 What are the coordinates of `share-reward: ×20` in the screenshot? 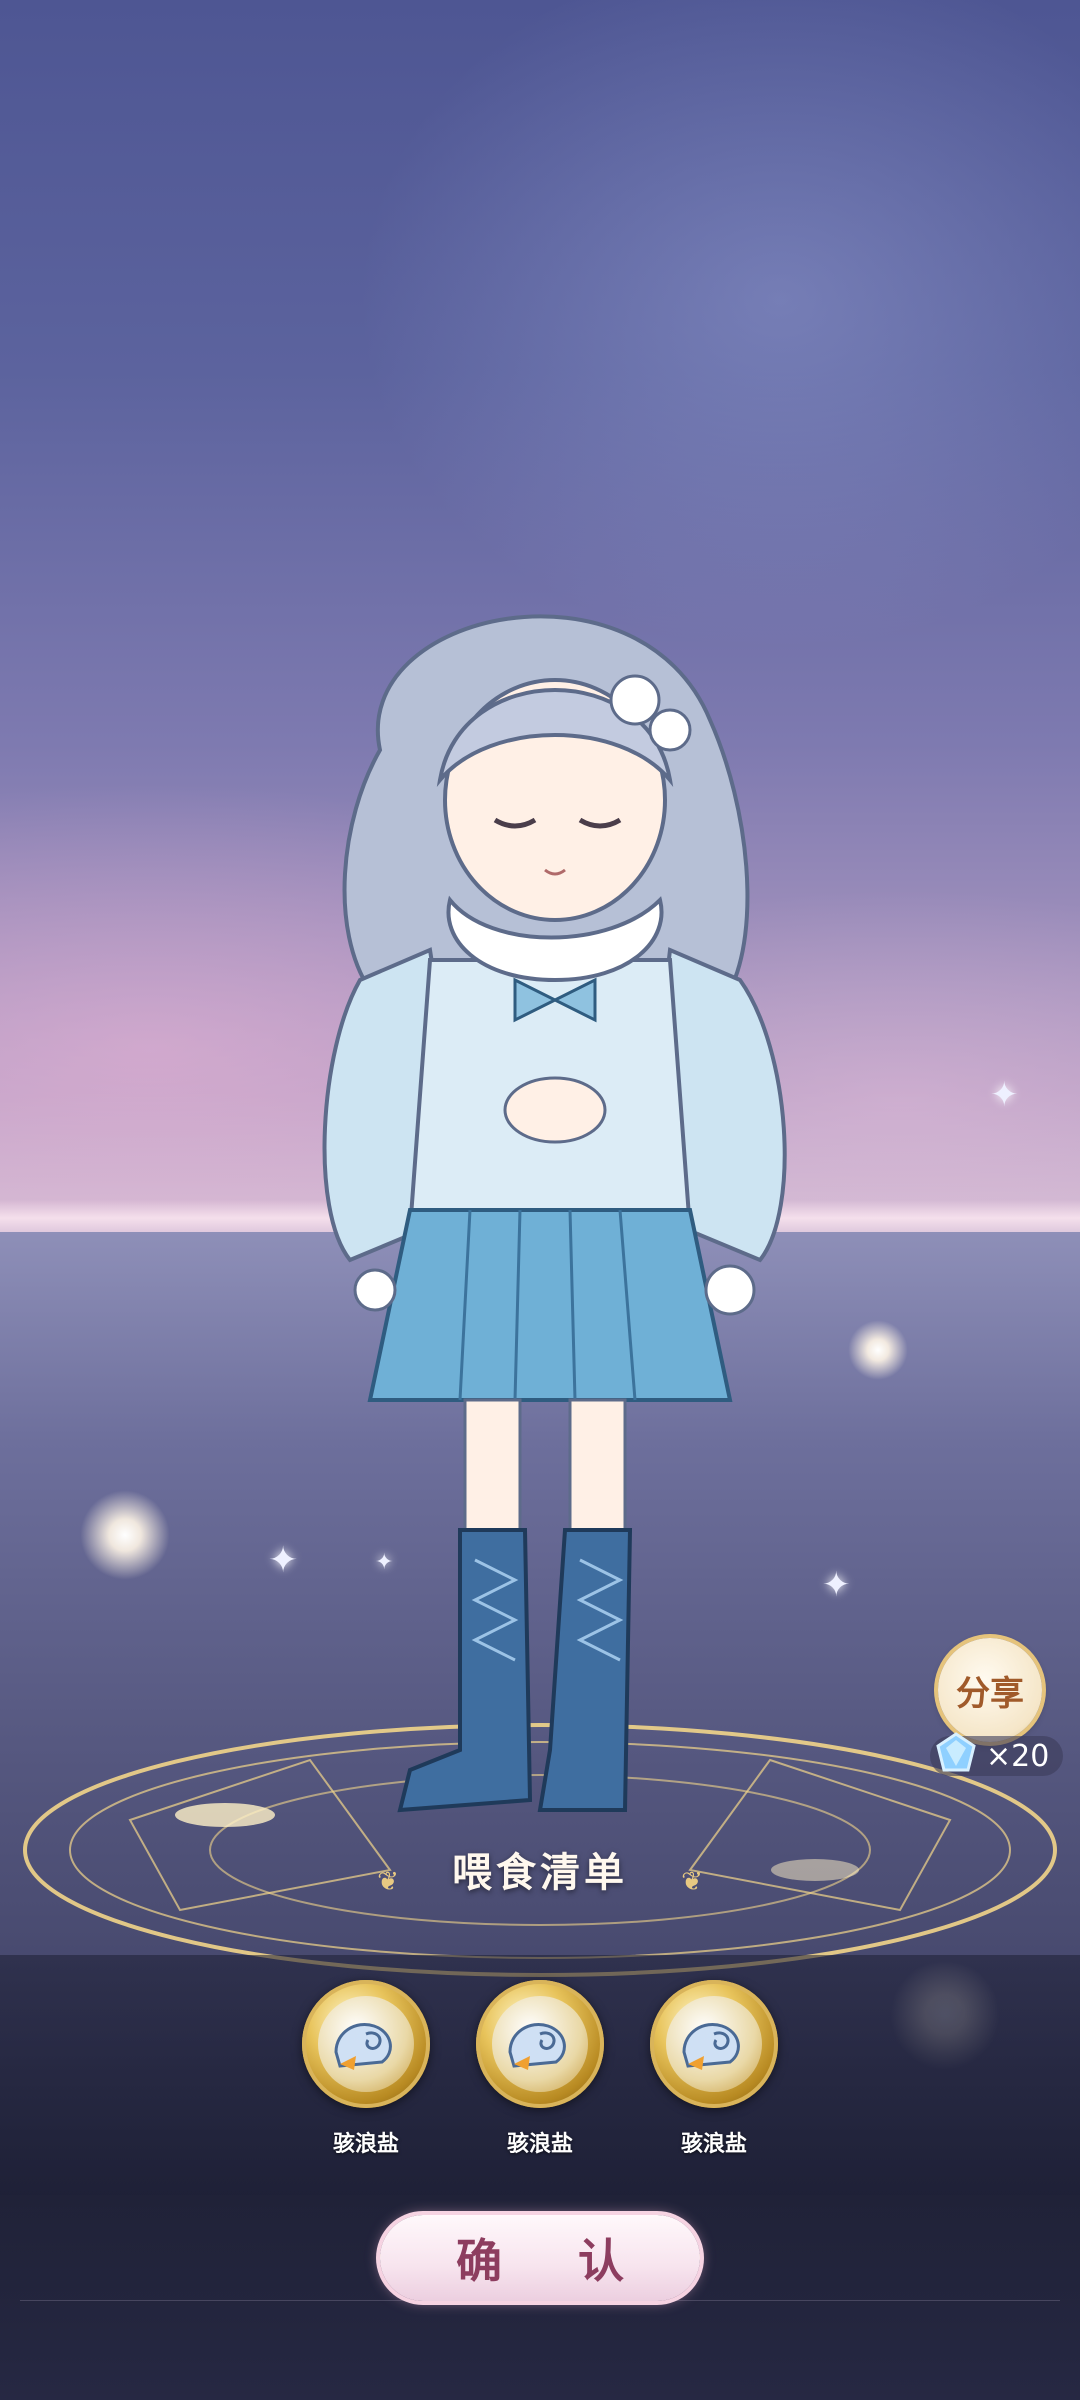 It's located at (997, 1754).